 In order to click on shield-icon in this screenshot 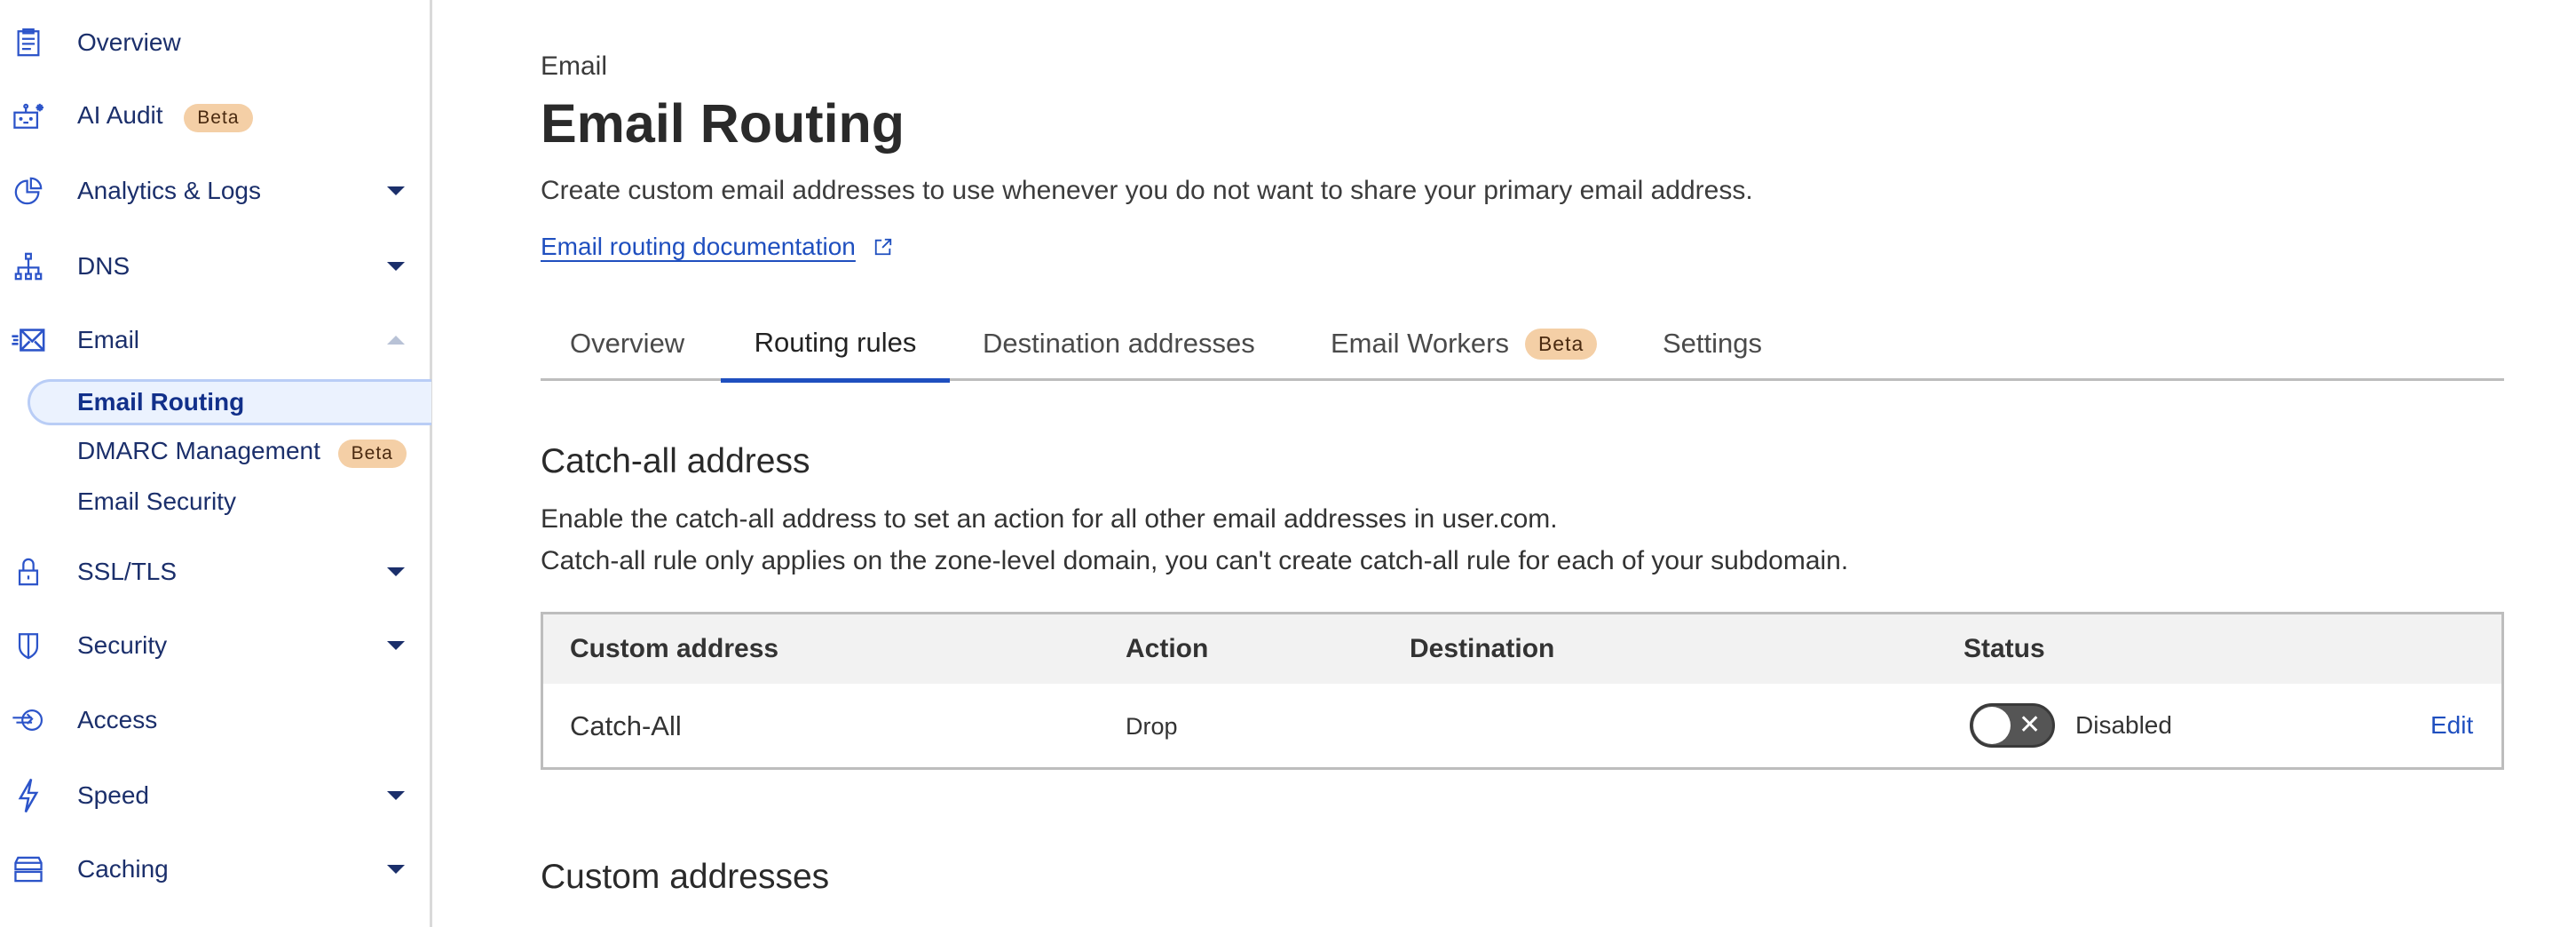, I will do `click(28, 645)`.